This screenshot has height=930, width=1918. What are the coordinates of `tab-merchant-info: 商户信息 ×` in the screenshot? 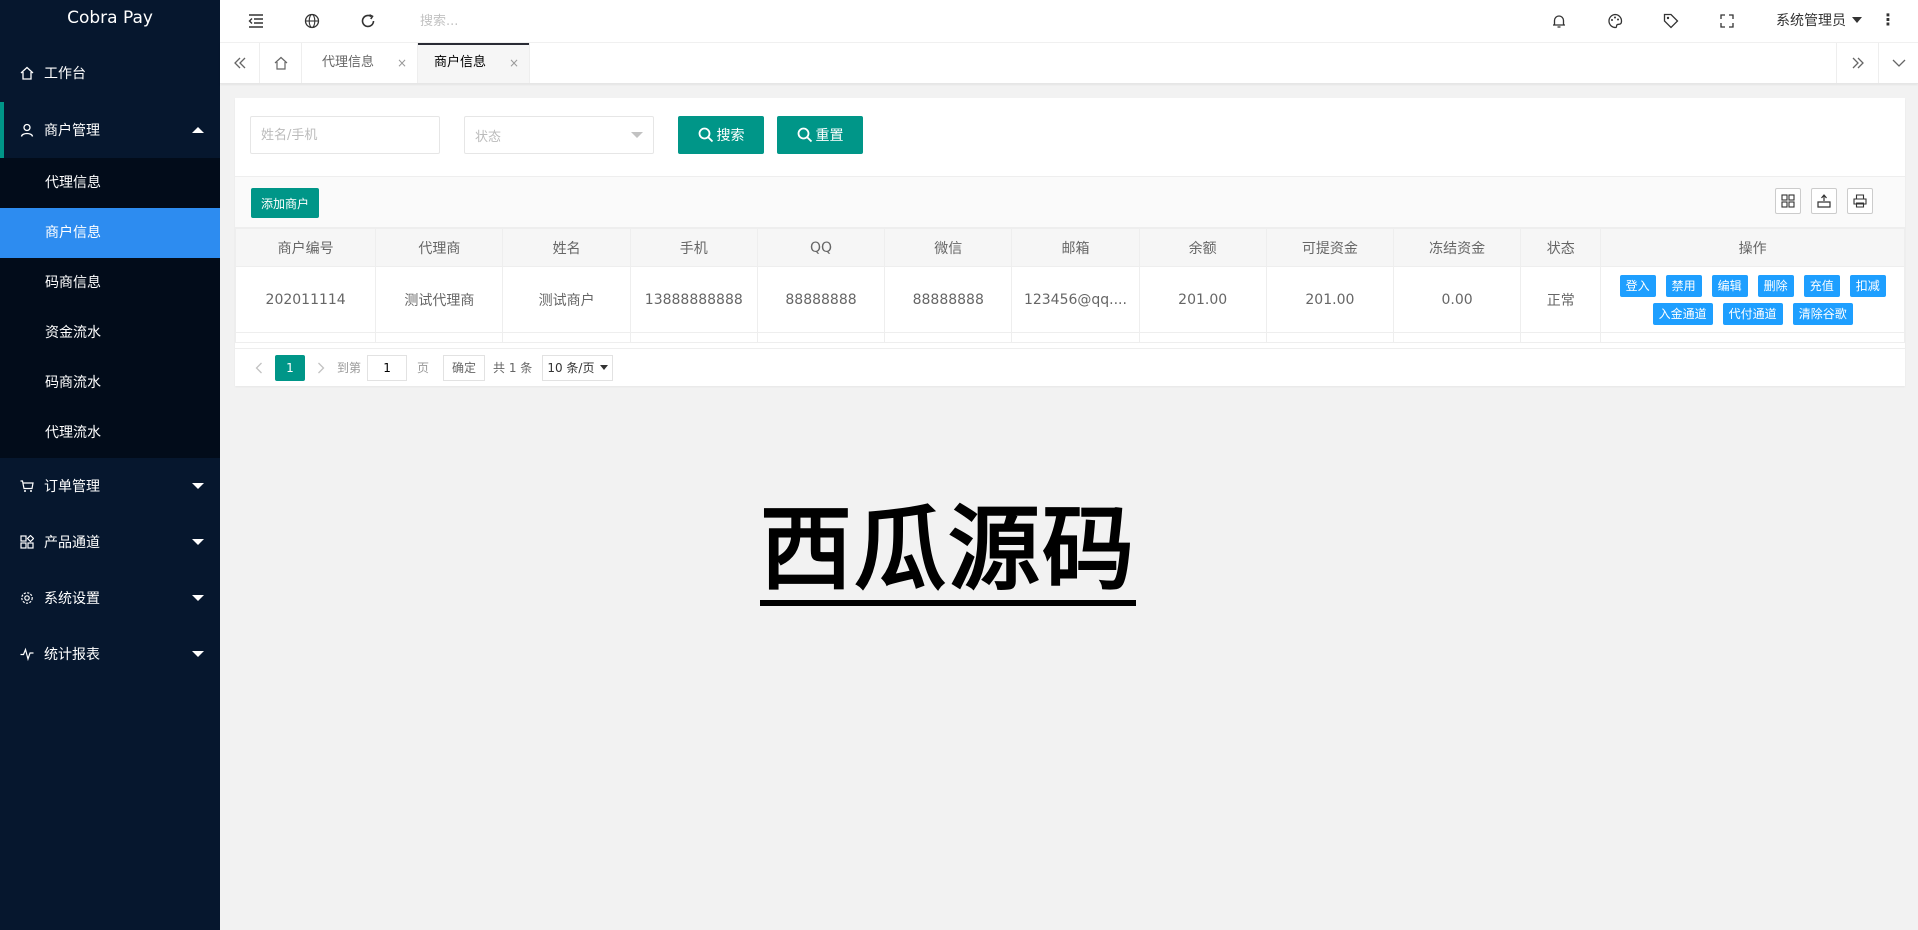 It's located at (474, 63).